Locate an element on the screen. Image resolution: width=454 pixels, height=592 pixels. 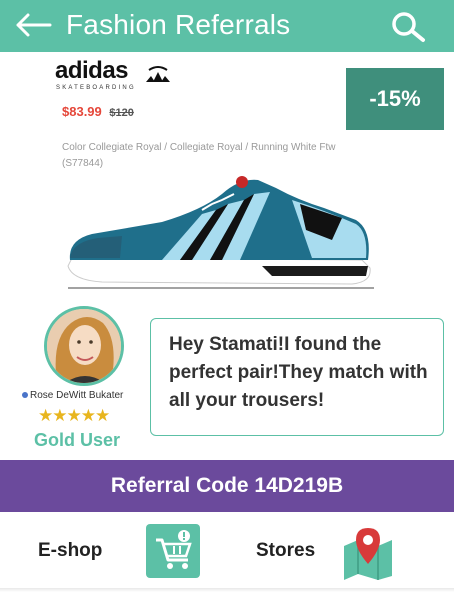
discount-badge: -15% is located at coordinates (395, 99).